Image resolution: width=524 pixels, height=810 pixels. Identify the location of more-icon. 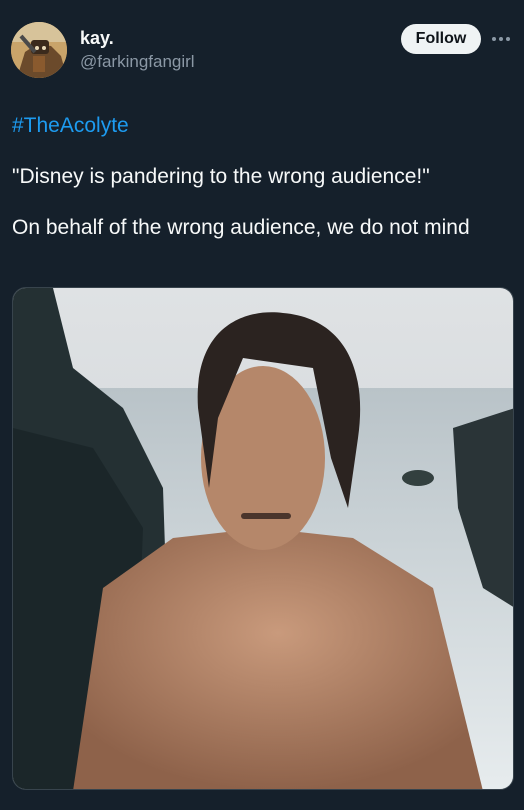
(501, 39).